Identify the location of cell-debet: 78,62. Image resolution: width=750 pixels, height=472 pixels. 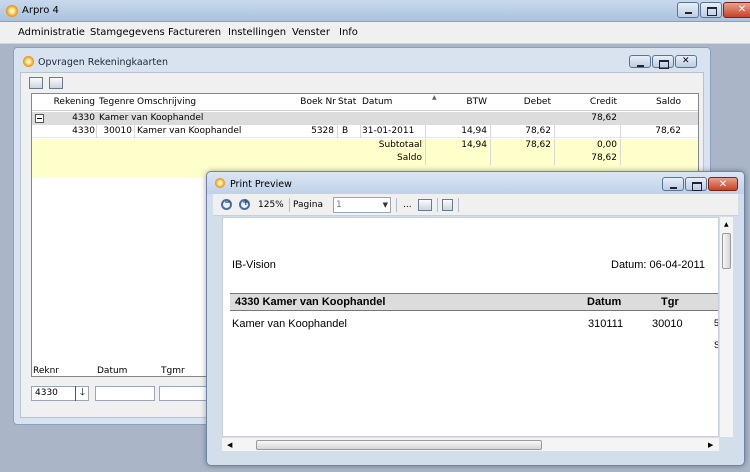
(538, 131).